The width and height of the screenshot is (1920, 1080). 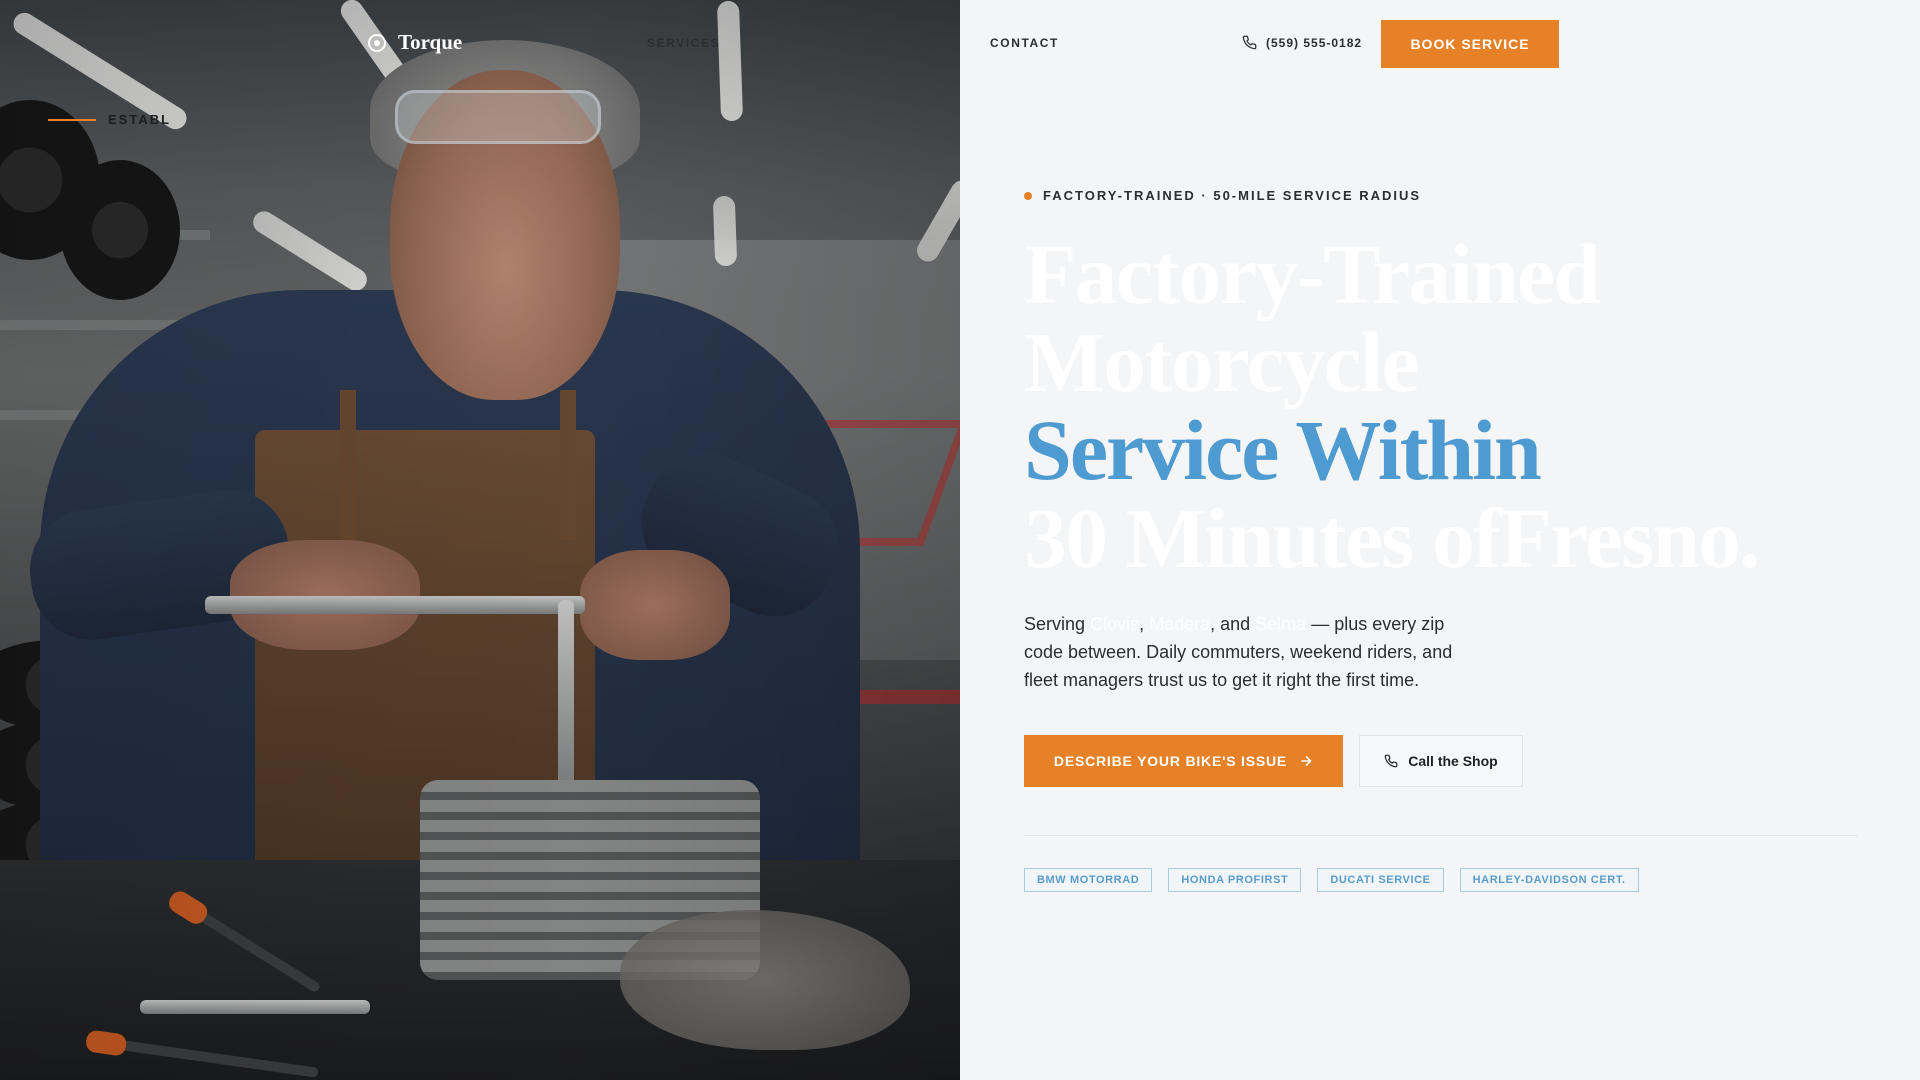 What do you see at coordinates (1281, 624) in the screenshot?
I see `lede-city: Selma` at bounding box center [1281, 624].